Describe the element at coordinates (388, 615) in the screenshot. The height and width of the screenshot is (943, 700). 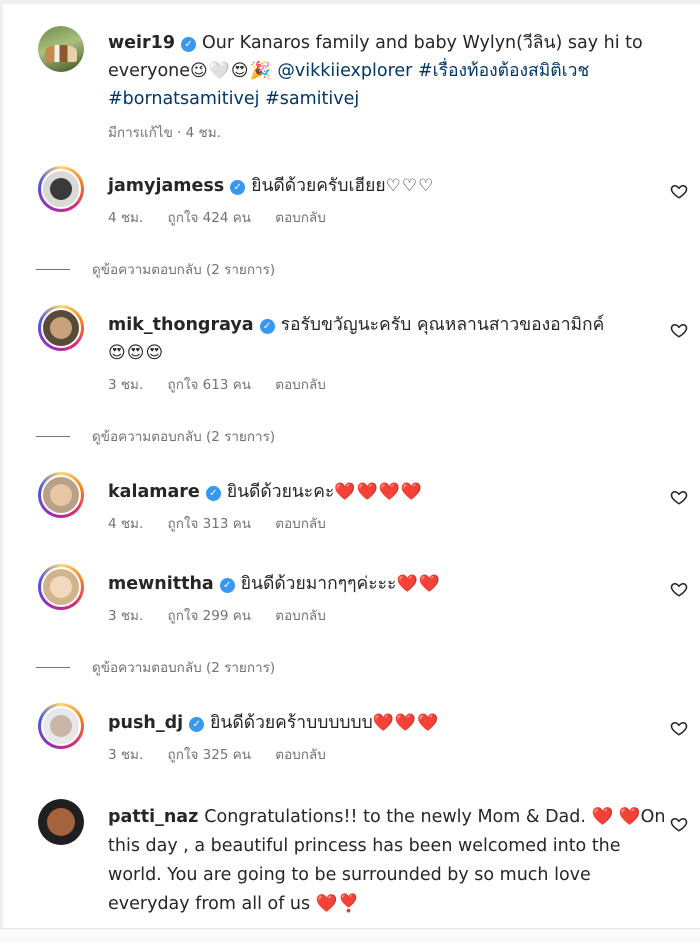
I see `comment-meta: 3 ชม. ถูกใจ 299 คน ตอบกลับ` at that location.